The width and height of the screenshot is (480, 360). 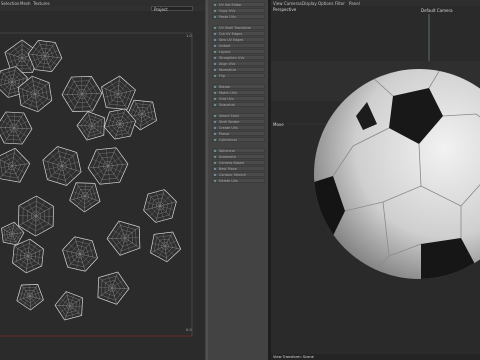 What do you see at coordinates (238, 98) in the screenshot?
I see `tool-item-grid-uvs: Grid UVs` at bounding box center [238, 98].